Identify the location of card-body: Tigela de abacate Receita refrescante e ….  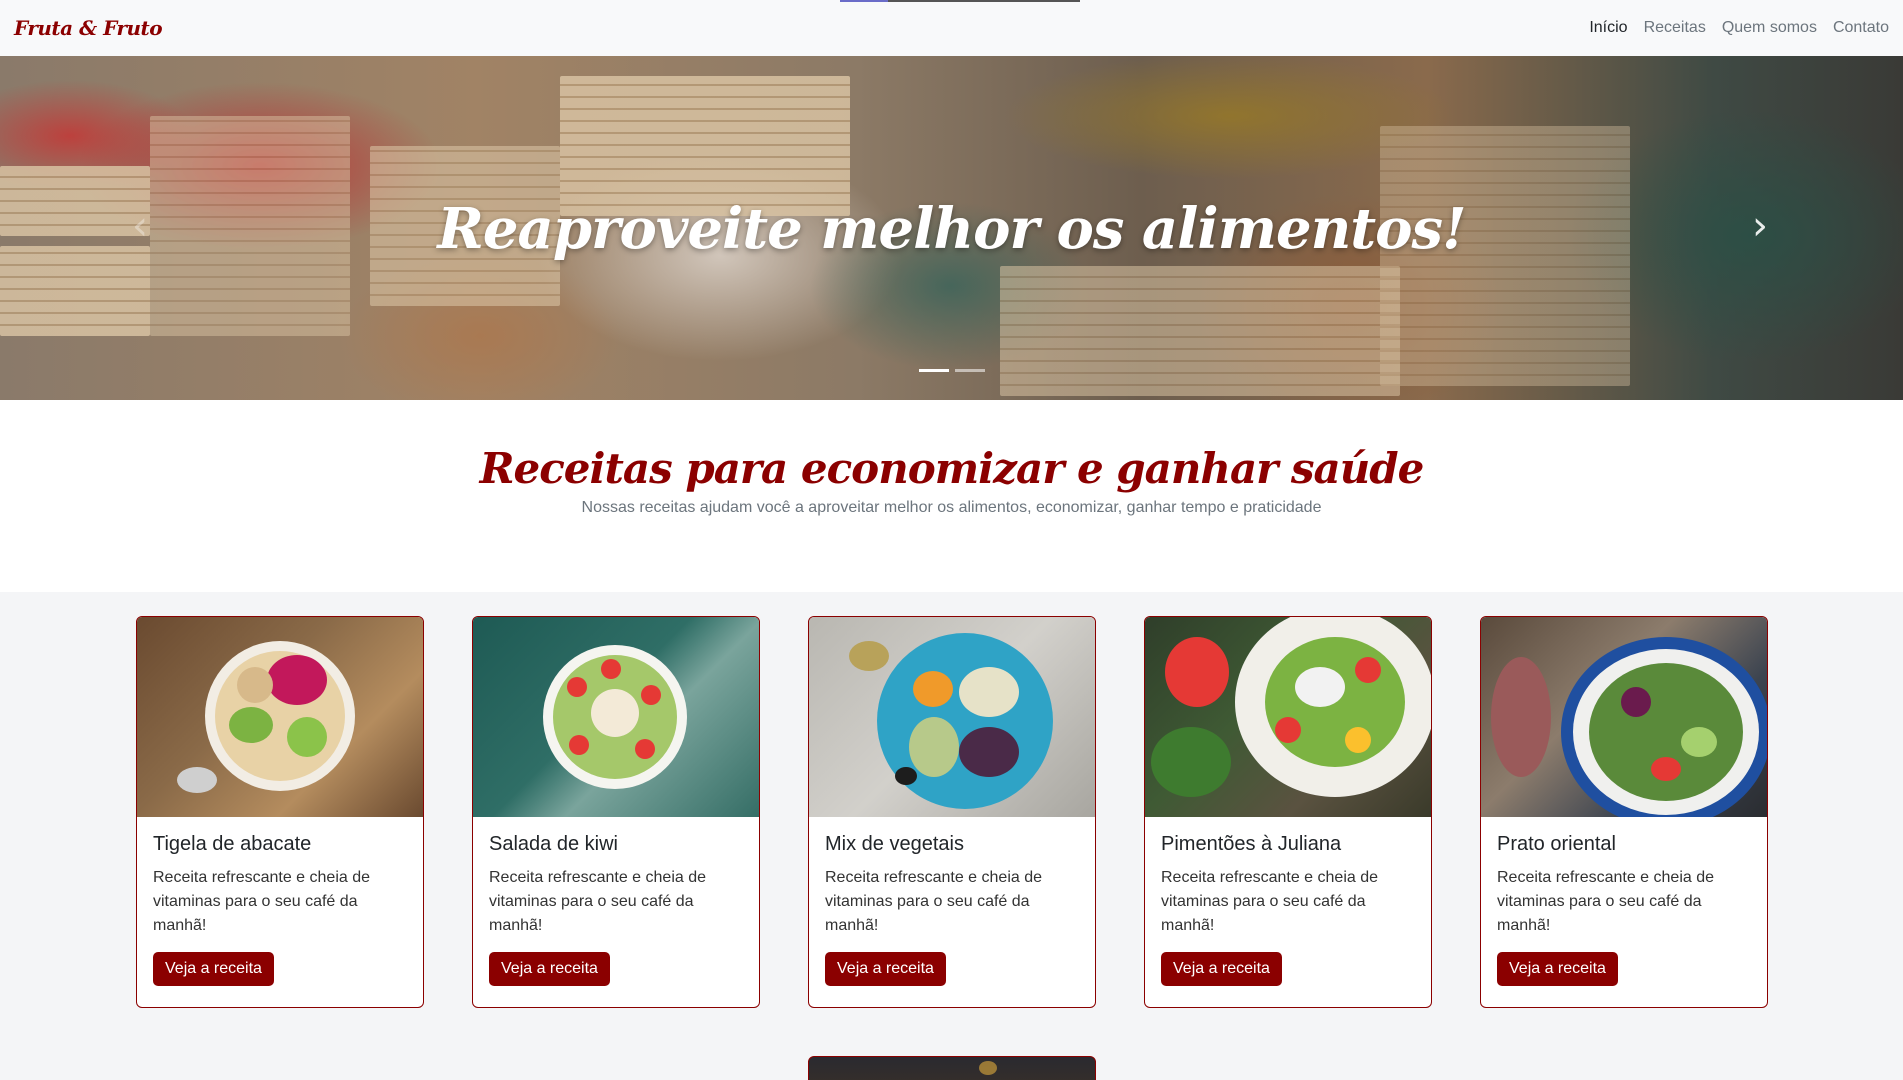
(280, 909).